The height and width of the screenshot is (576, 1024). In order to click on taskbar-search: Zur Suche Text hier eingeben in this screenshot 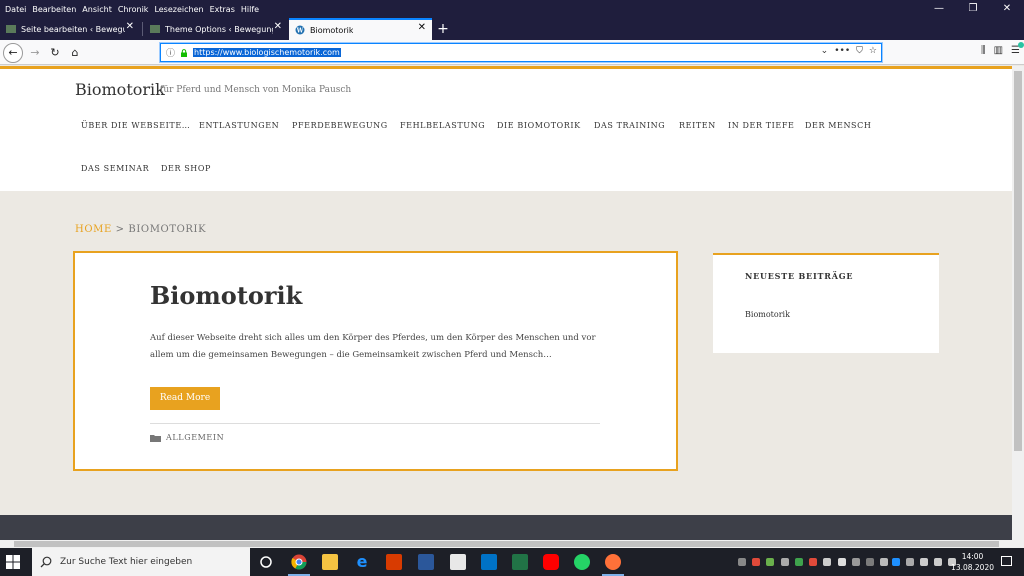, I will do `click(141, 562)`.